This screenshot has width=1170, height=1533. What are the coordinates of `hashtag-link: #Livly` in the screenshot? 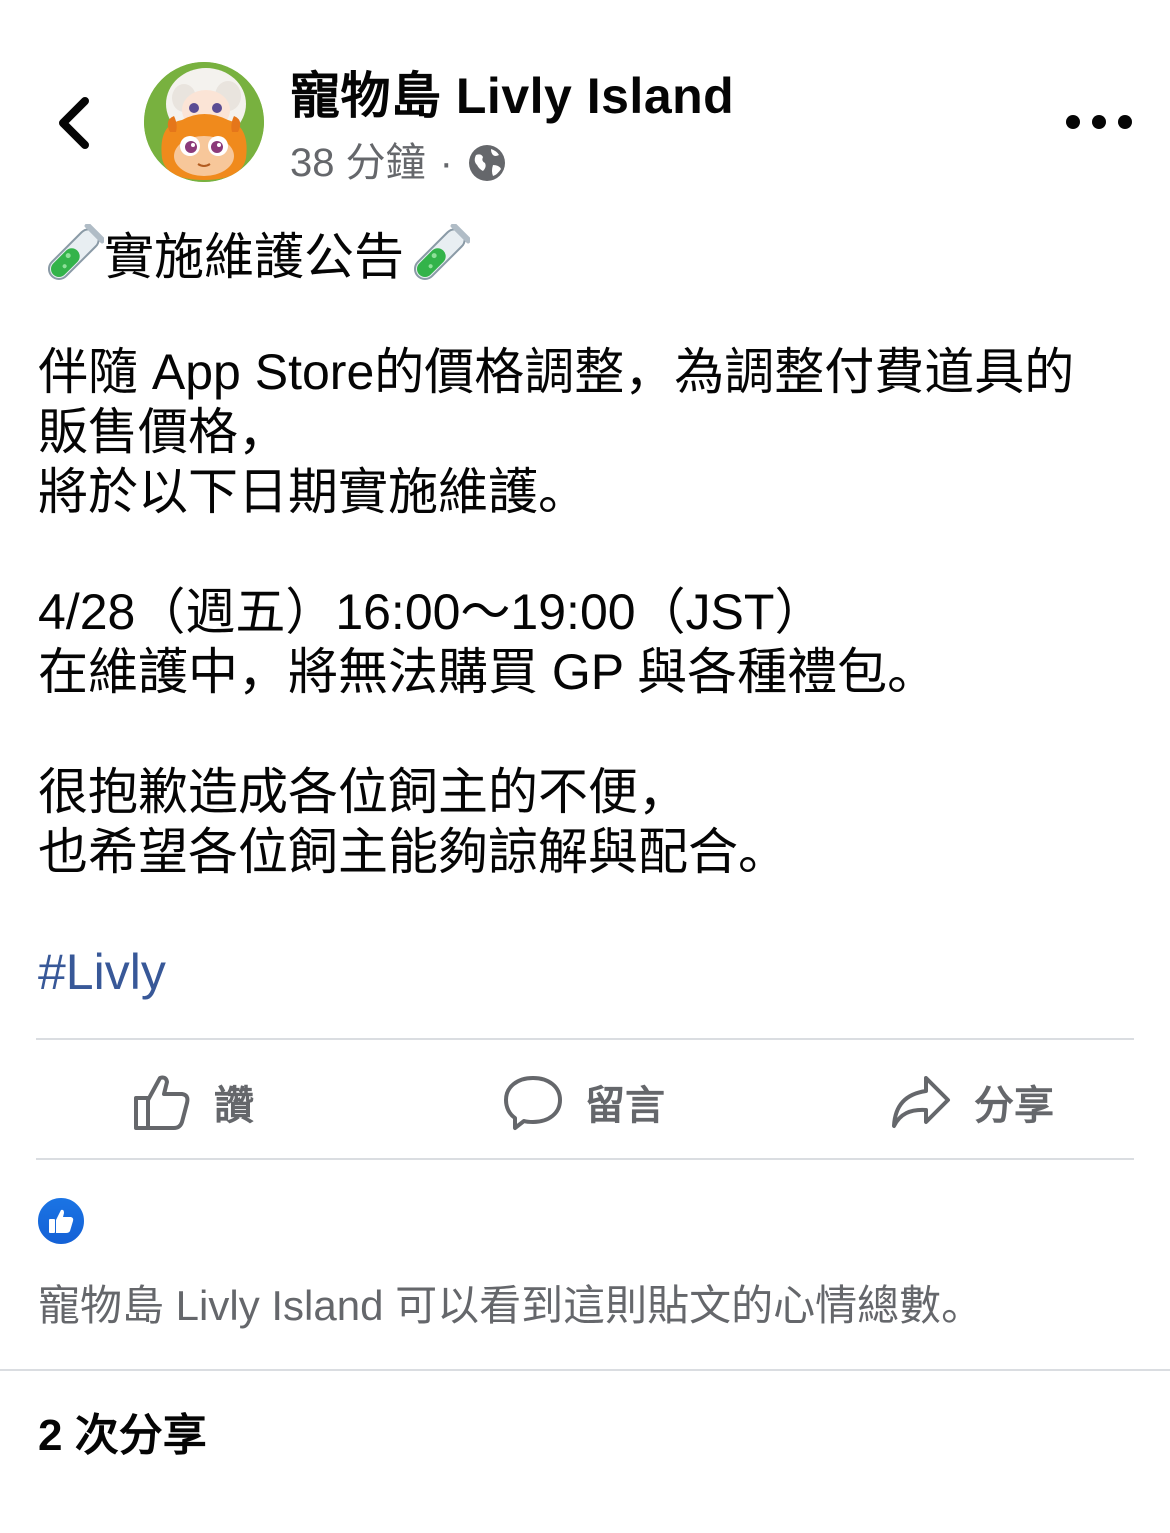 It's located at (102, 972).